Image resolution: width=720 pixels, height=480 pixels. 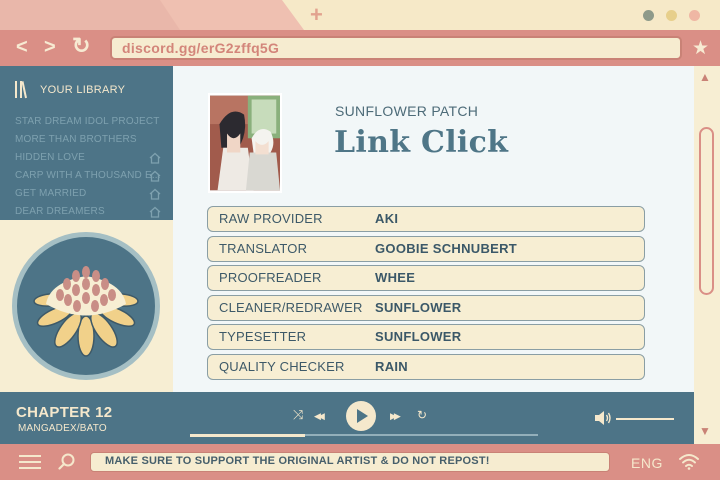 What do you see at coordinates (395, 277) in the screenshot?
I see `credit-name: WHEE` at bounding box center [395, 277].